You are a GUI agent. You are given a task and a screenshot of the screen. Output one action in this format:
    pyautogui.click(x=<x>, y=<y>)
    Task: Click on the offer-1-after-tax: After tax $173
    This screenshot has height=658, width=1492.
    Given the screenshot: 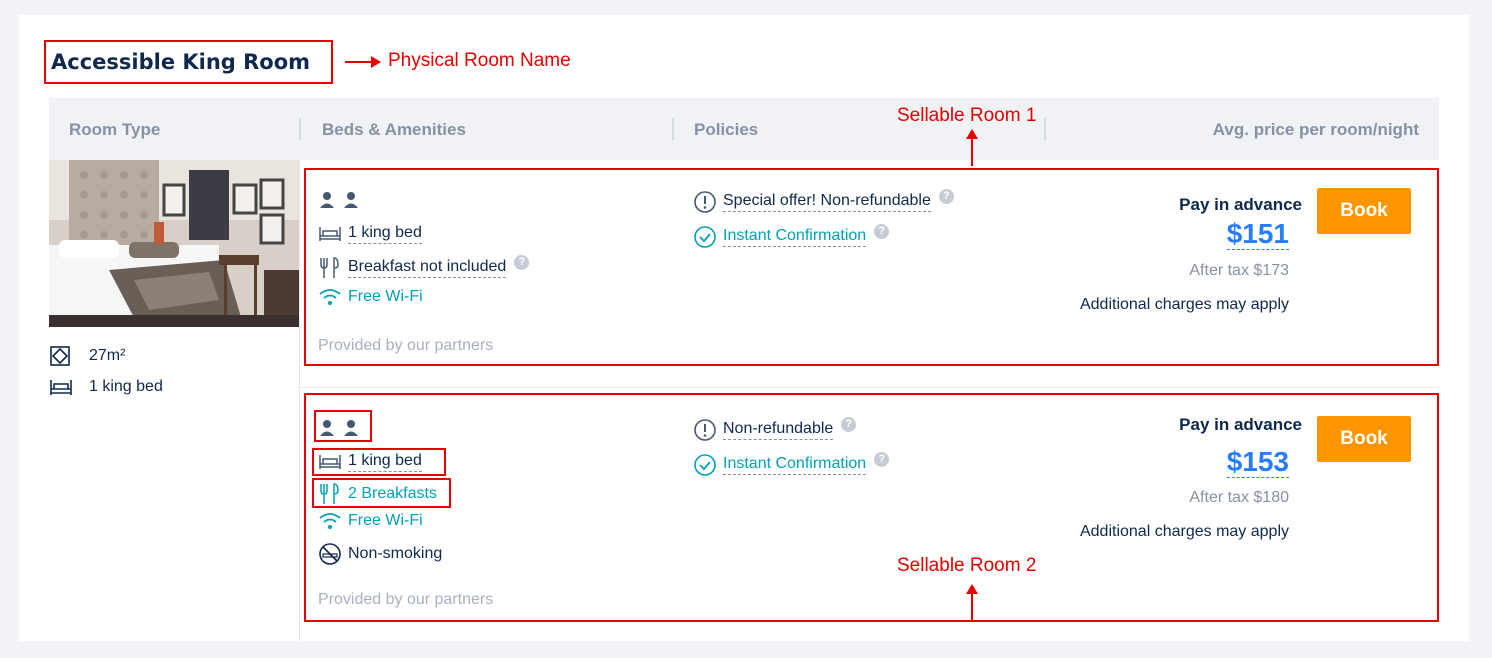 What is the action you would take?
    pyautogui.click(x=1239, y=270)
    